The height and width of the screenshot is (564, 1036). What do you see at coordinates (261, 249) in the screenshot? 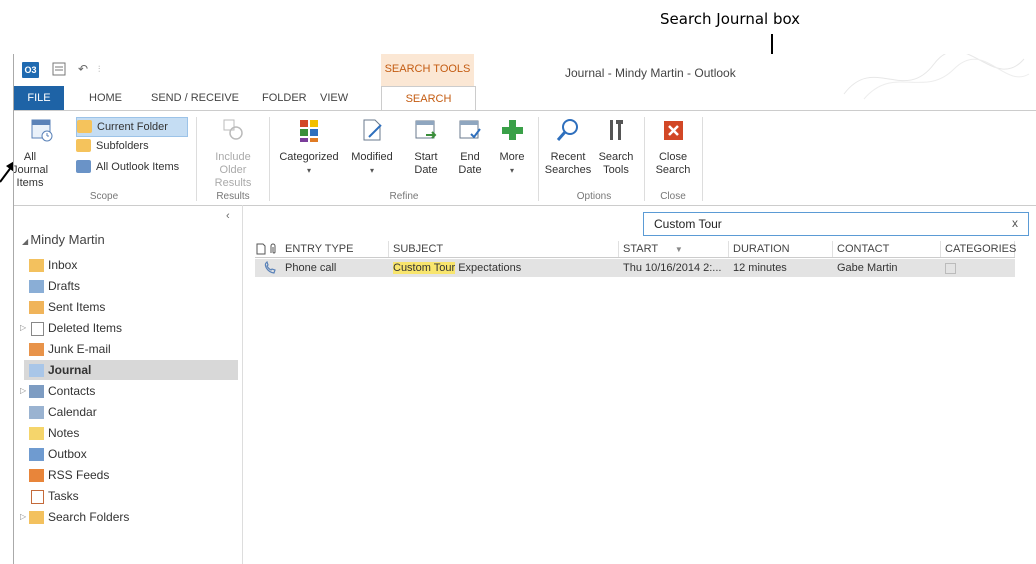
I see `document-column-icon` at bounding box center [261, 249].